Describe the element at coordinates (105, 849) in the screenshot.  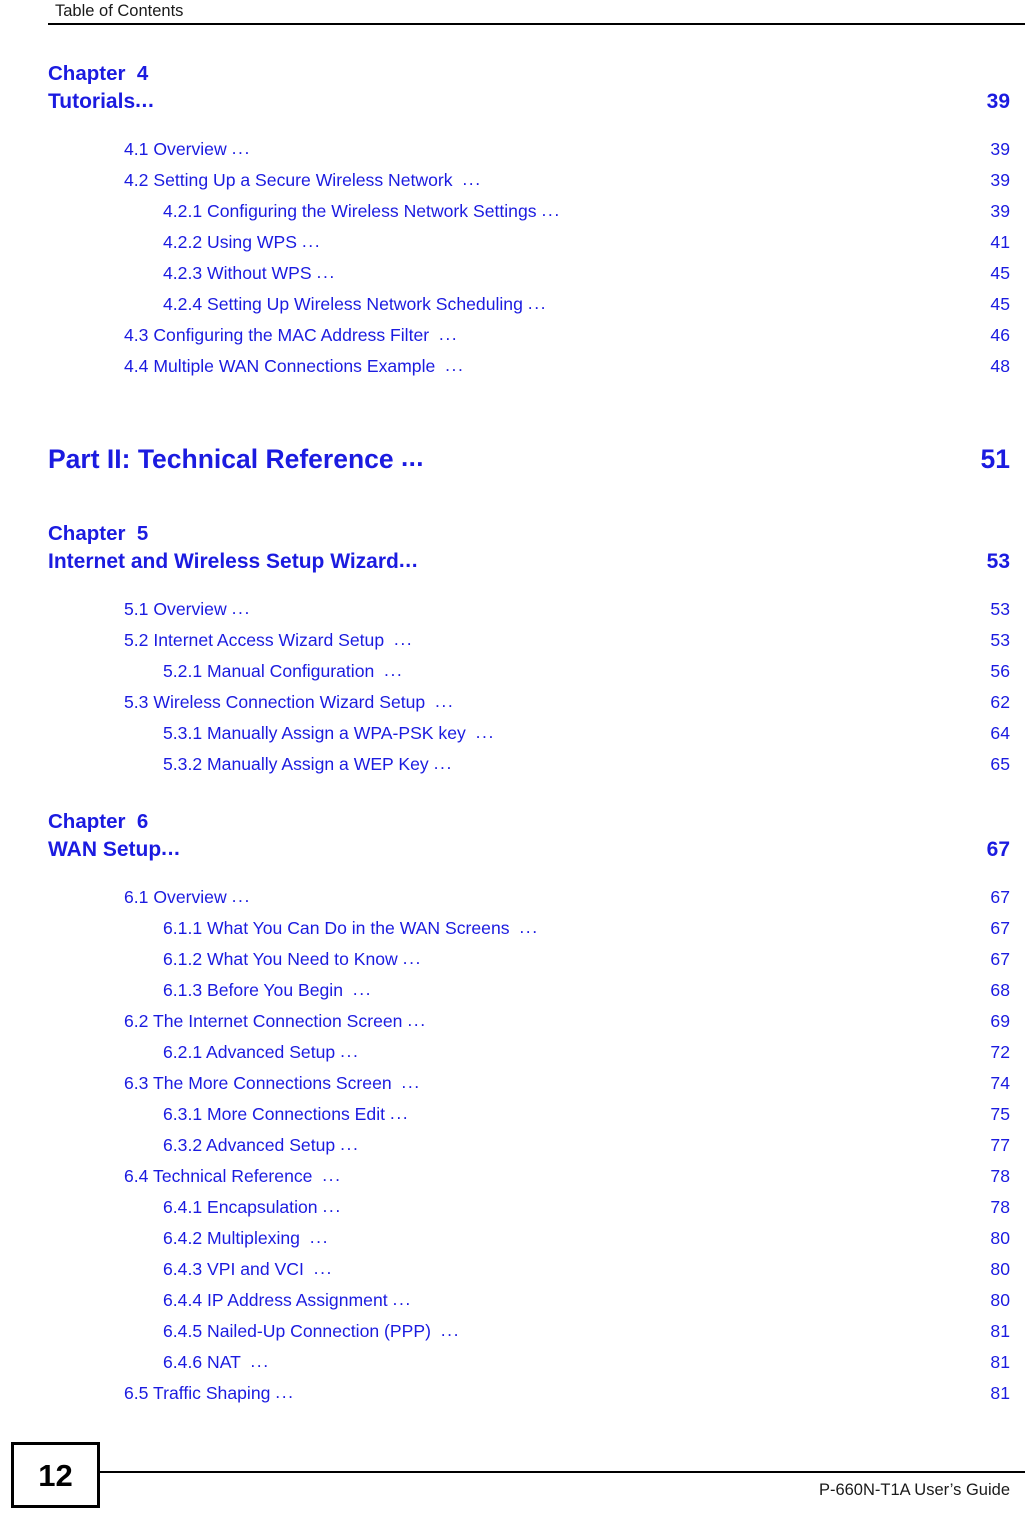
I see `chapter-title-6: WAN Setup` at that location.